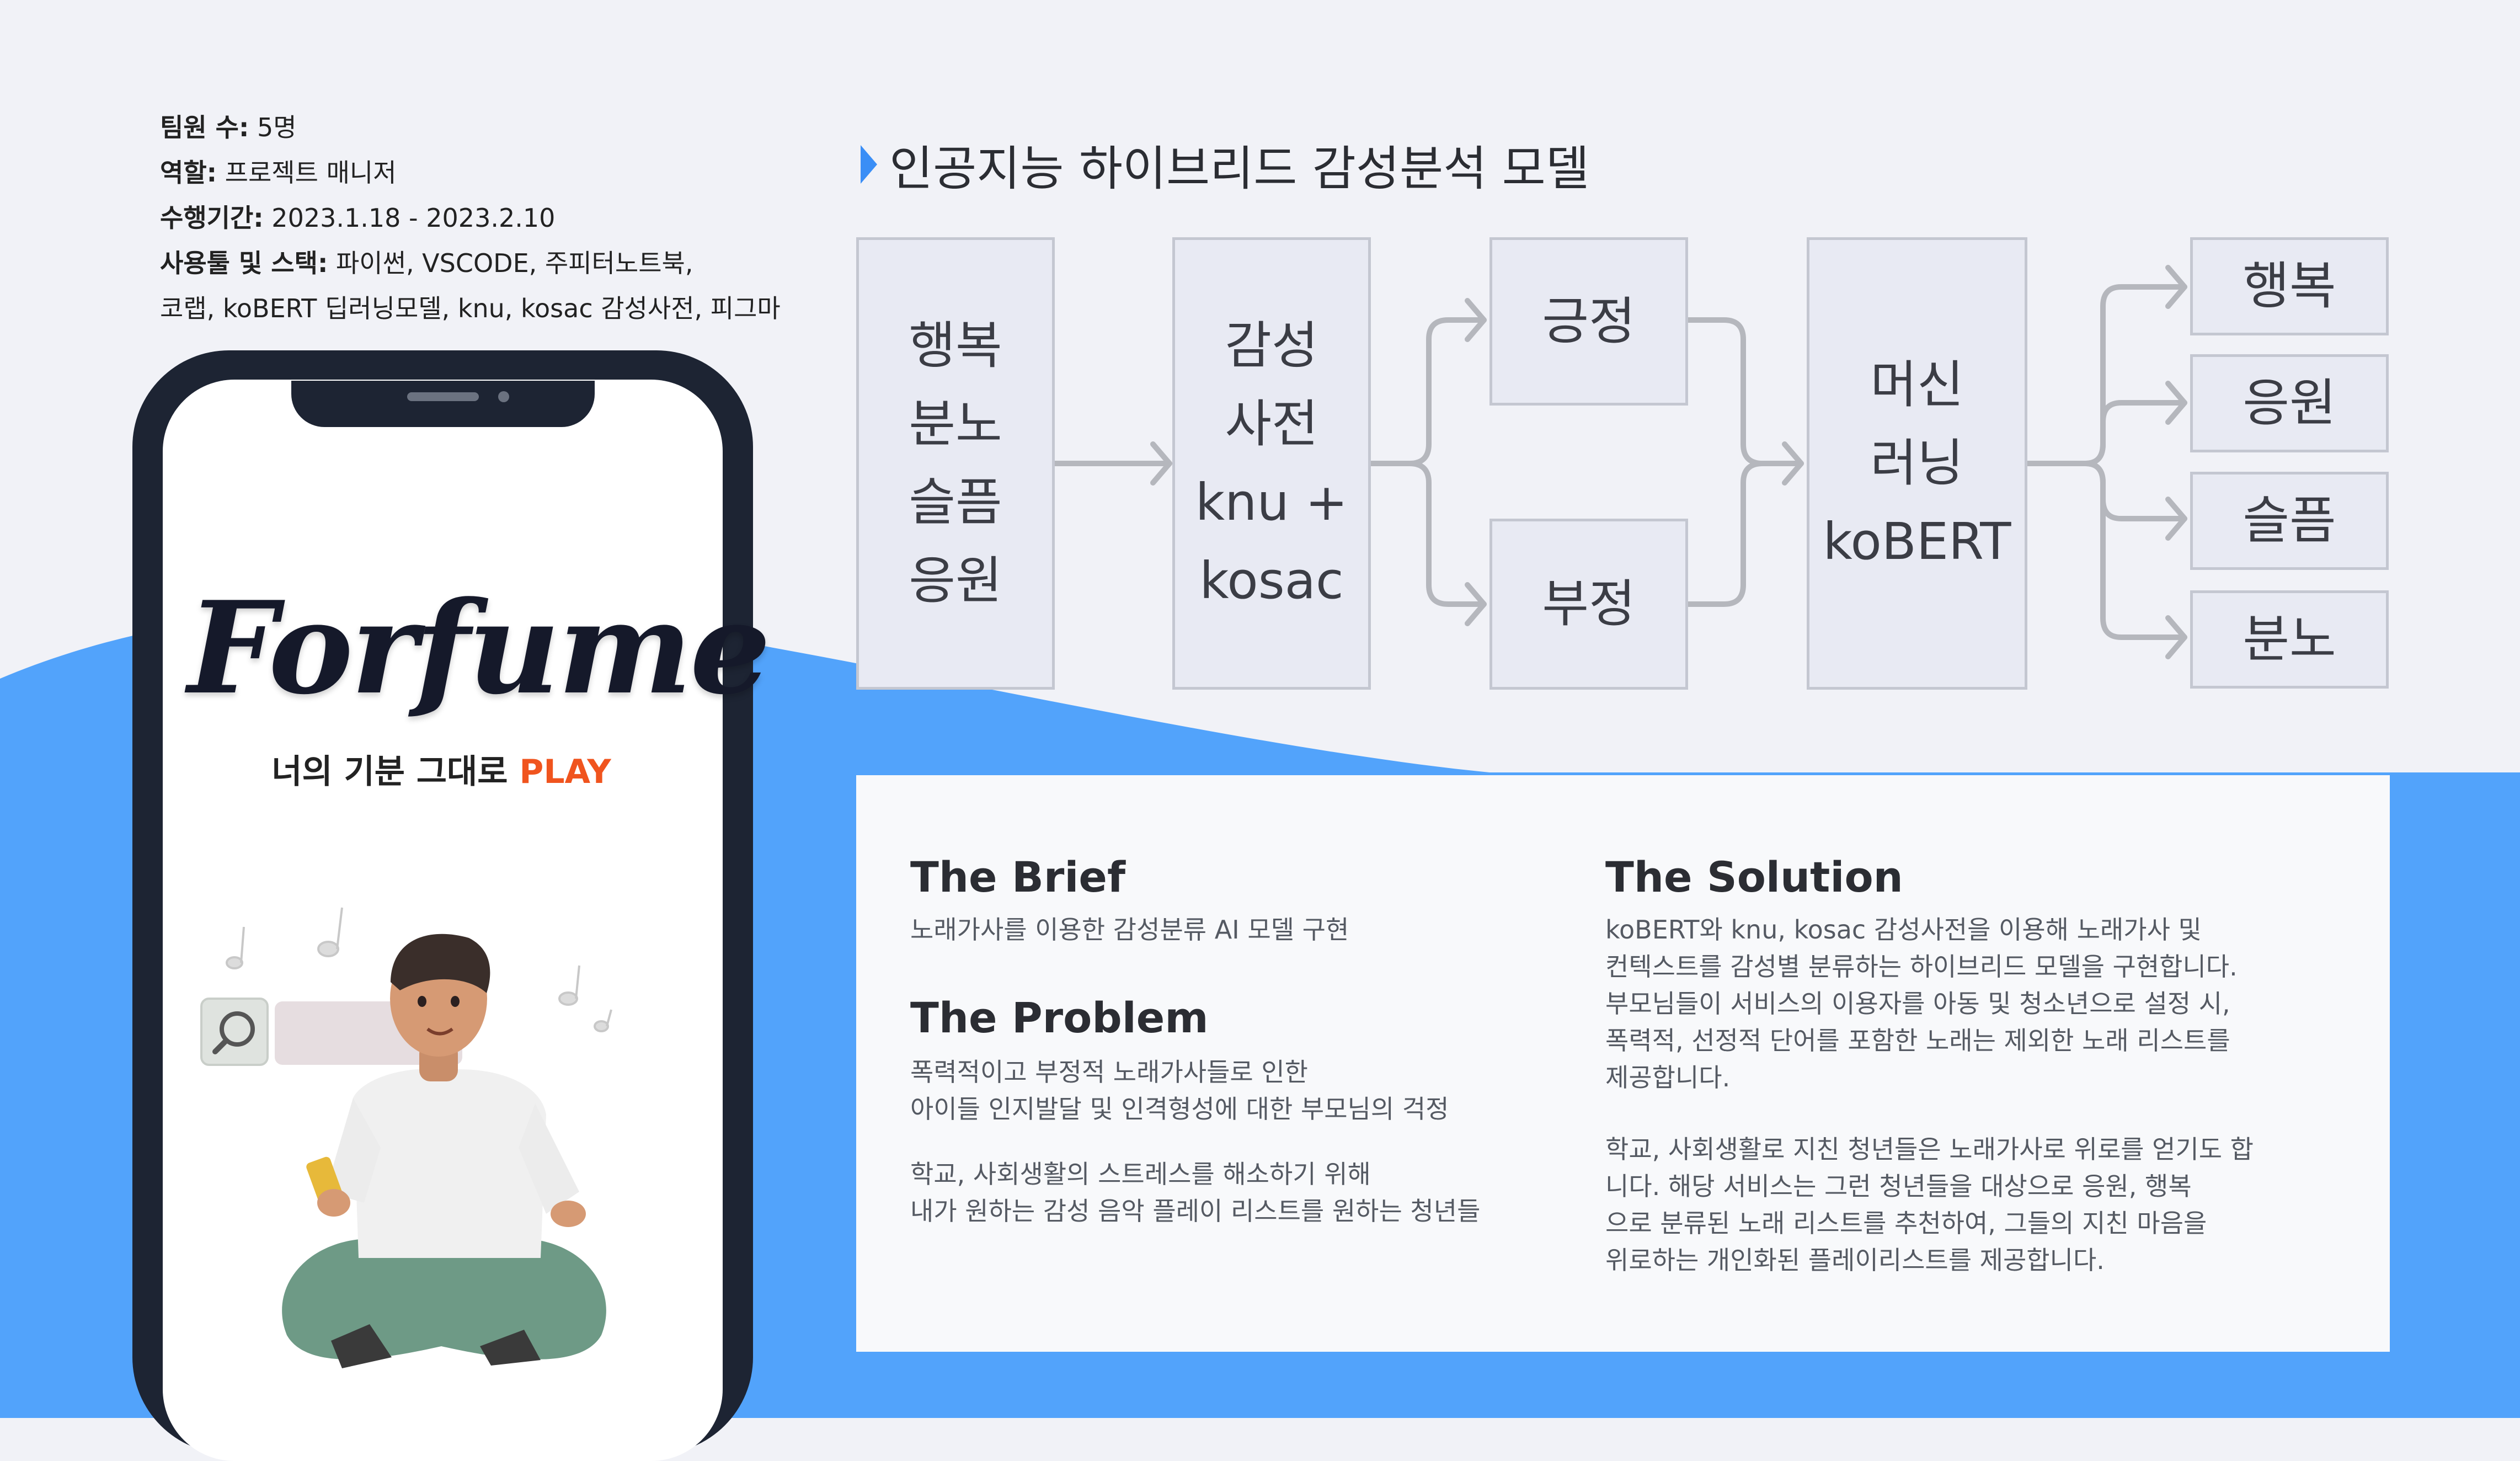  Describe the element at coordinates (869, 165) in the screenshot. I see `title-marker-icon` at that location.